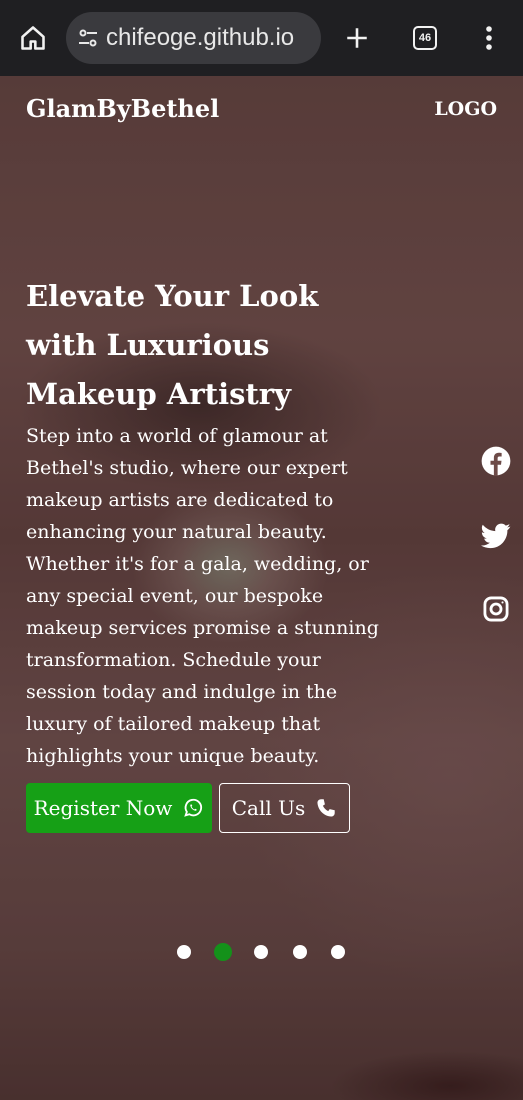 This screenshot has width=523, height=1100. I want to click on logo: LOGO, so click(465, 109).